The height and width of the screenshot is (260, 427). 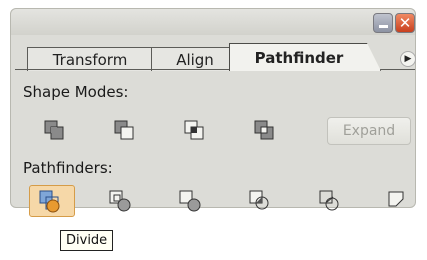 I want to click on expand-button: Expand, so click(x=369, y=131).